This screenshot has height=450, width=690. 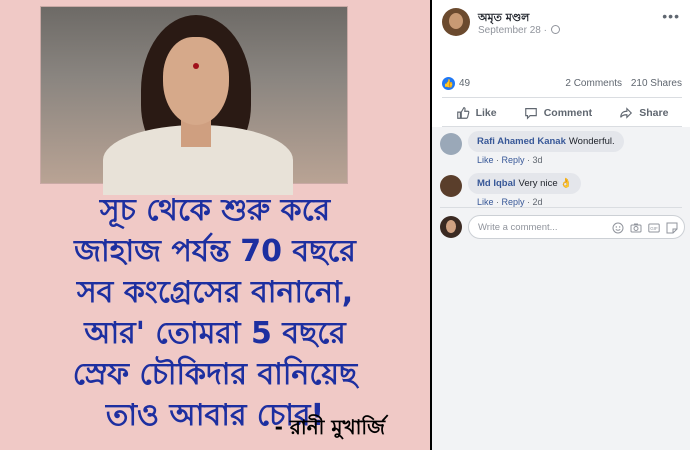 What do you see at coordinates (215, 374) in the screenshot?
I see `quote-line: স্রেফ চৌকিদার বানিয়েছ` at bounding box center [215, 374].